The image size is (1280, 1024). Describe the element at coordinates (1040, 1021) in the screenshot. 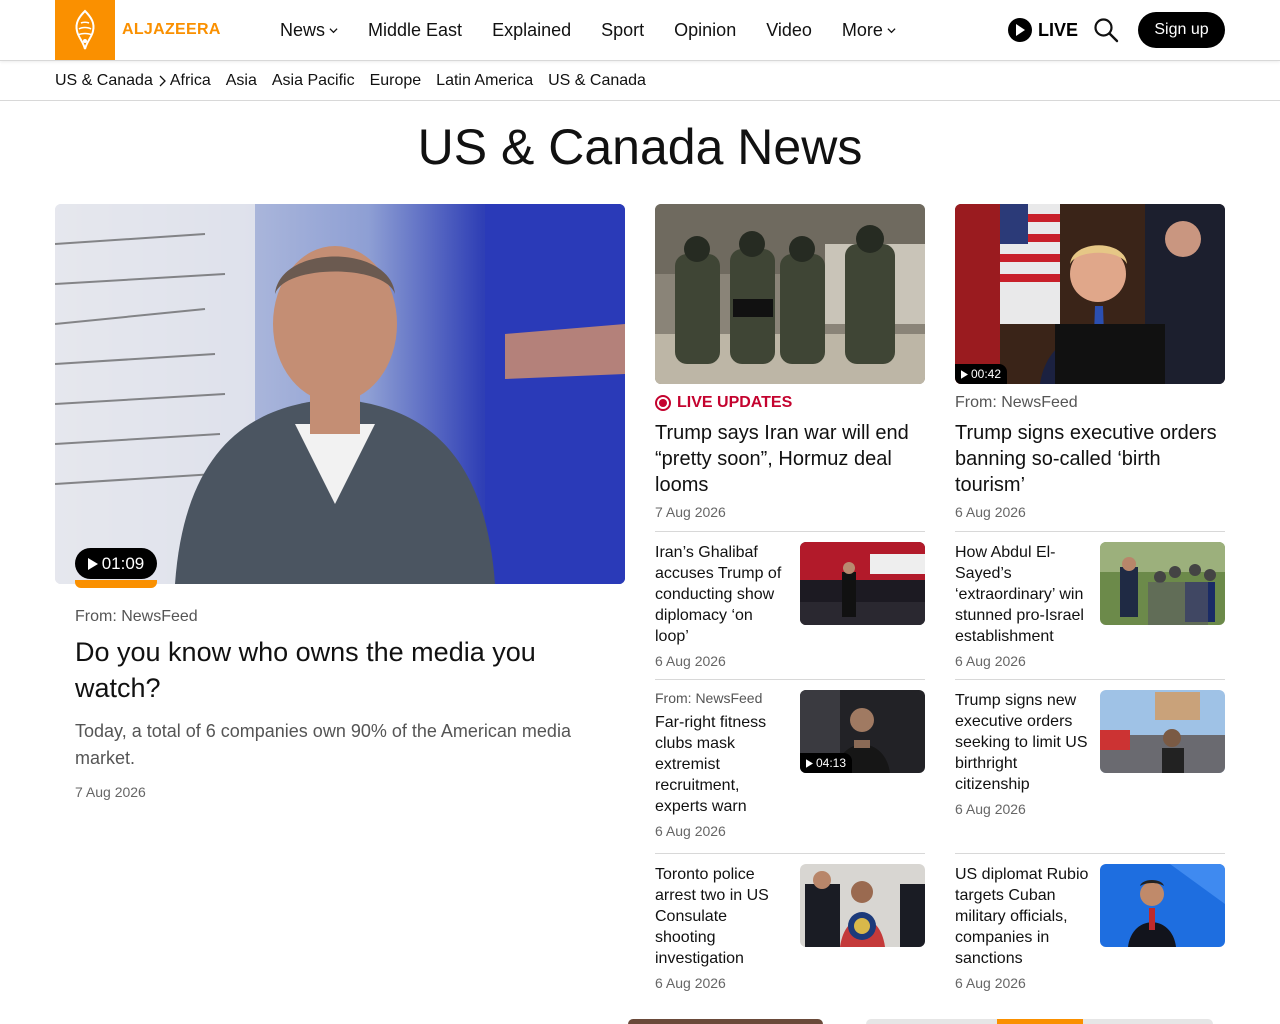

I see `next-article-accent` at that location.